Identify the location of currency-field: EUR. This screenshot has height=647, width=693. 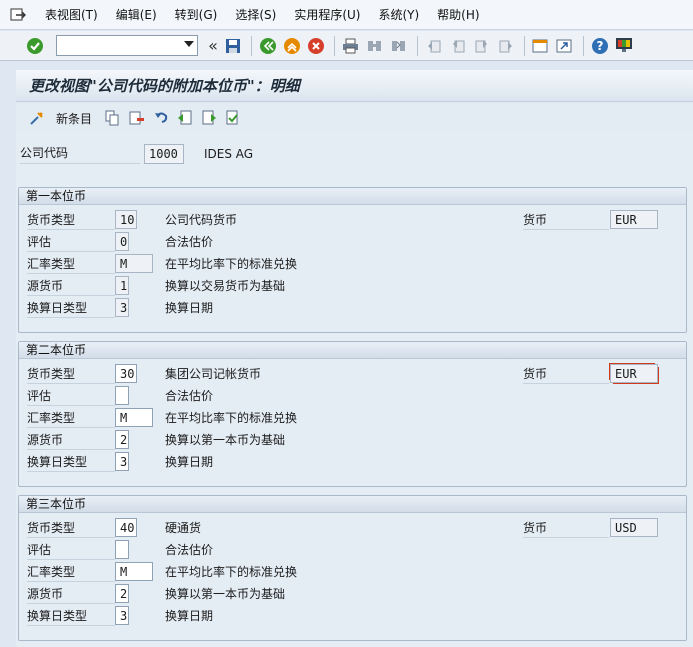
(634, 219).